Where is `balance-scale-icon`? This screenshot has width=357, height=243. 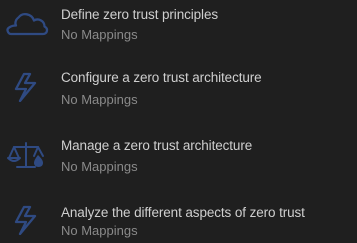 balance-scale-icon is located at coordinates (27, 155).